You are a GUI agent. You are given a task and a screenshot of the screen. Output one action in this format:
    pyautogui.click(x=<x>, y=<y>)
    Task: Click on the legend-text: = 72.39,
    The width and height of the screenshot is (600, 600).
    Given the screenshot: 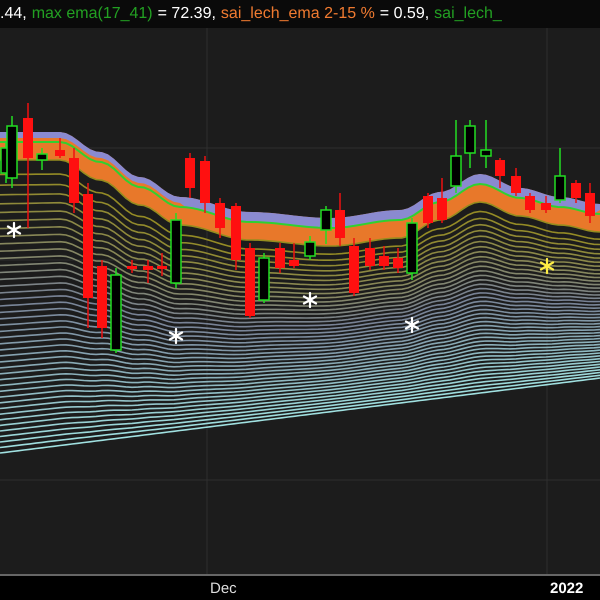 What is the action you would take?
    pyautogui.click(x=187, y=14)
    